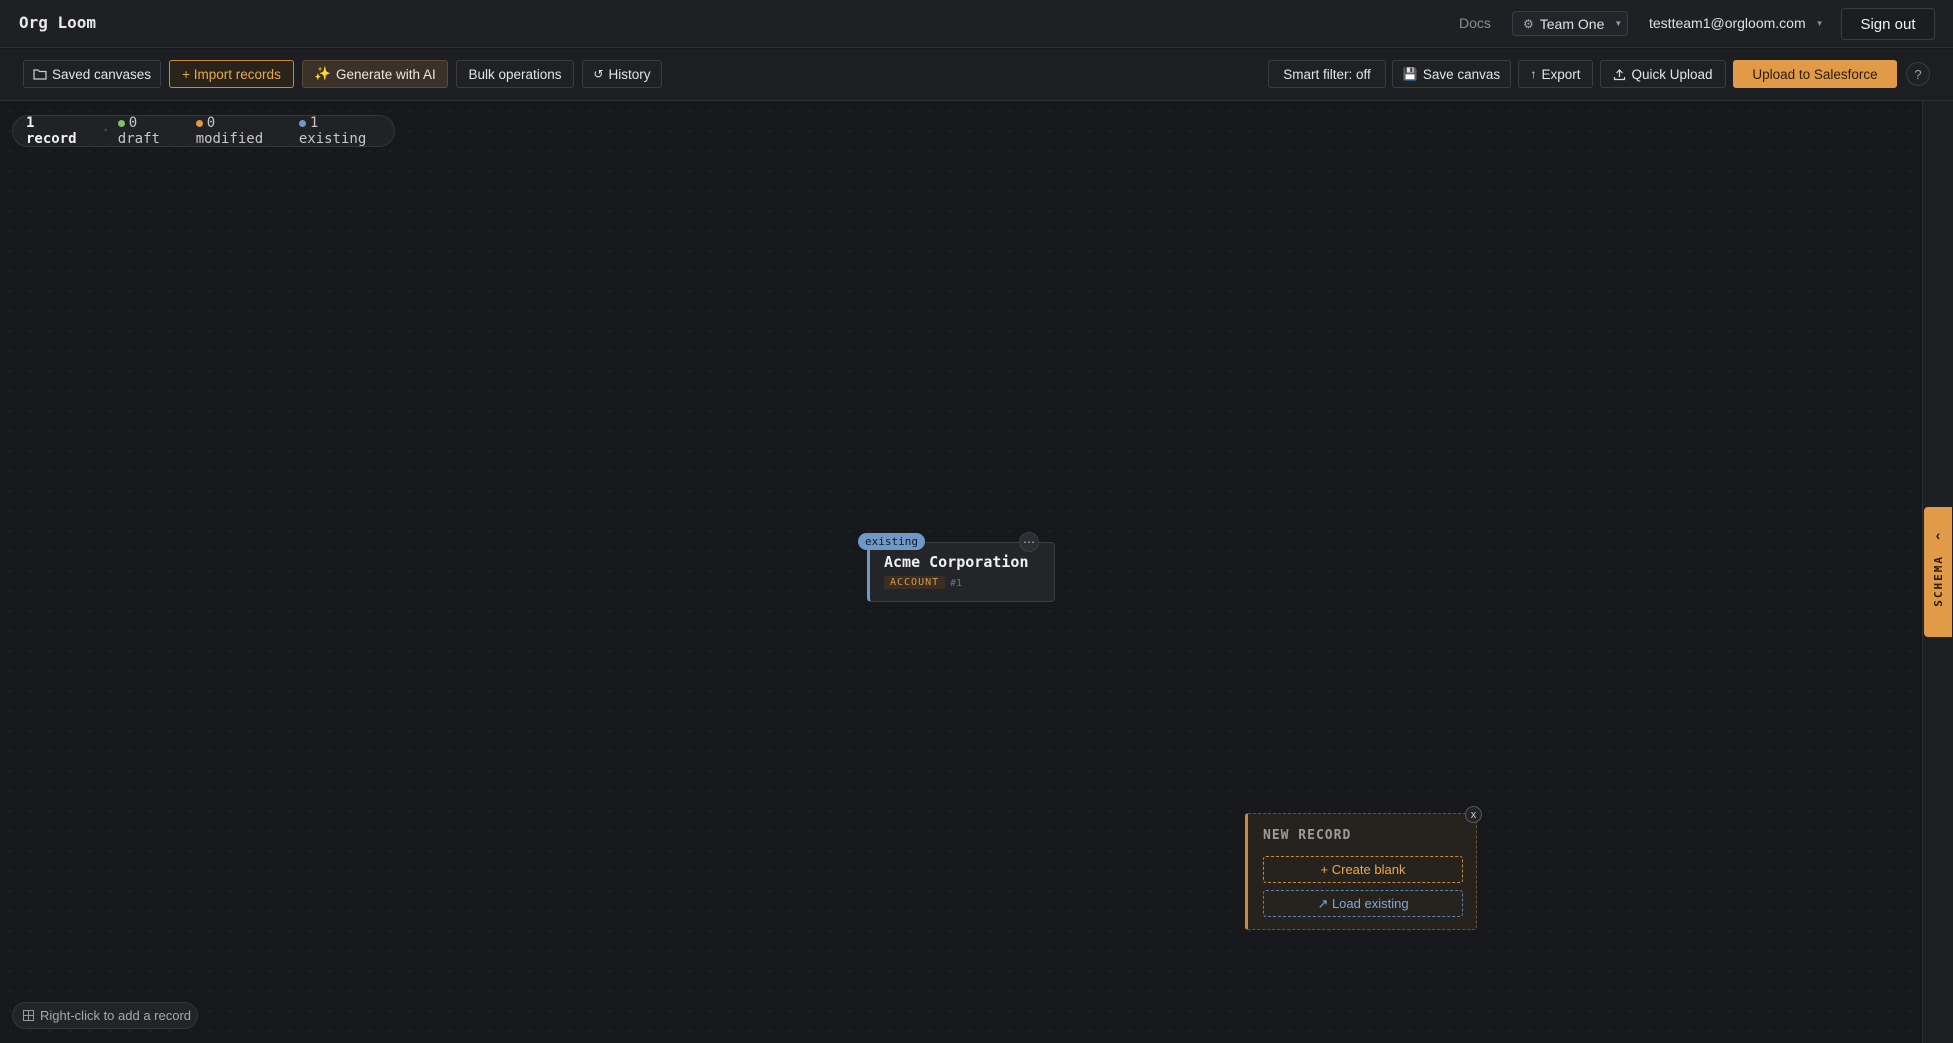  Describe the element at coordinates (956, 562) in the screenshot. I see `record-title: Acme Corporation` at that location.